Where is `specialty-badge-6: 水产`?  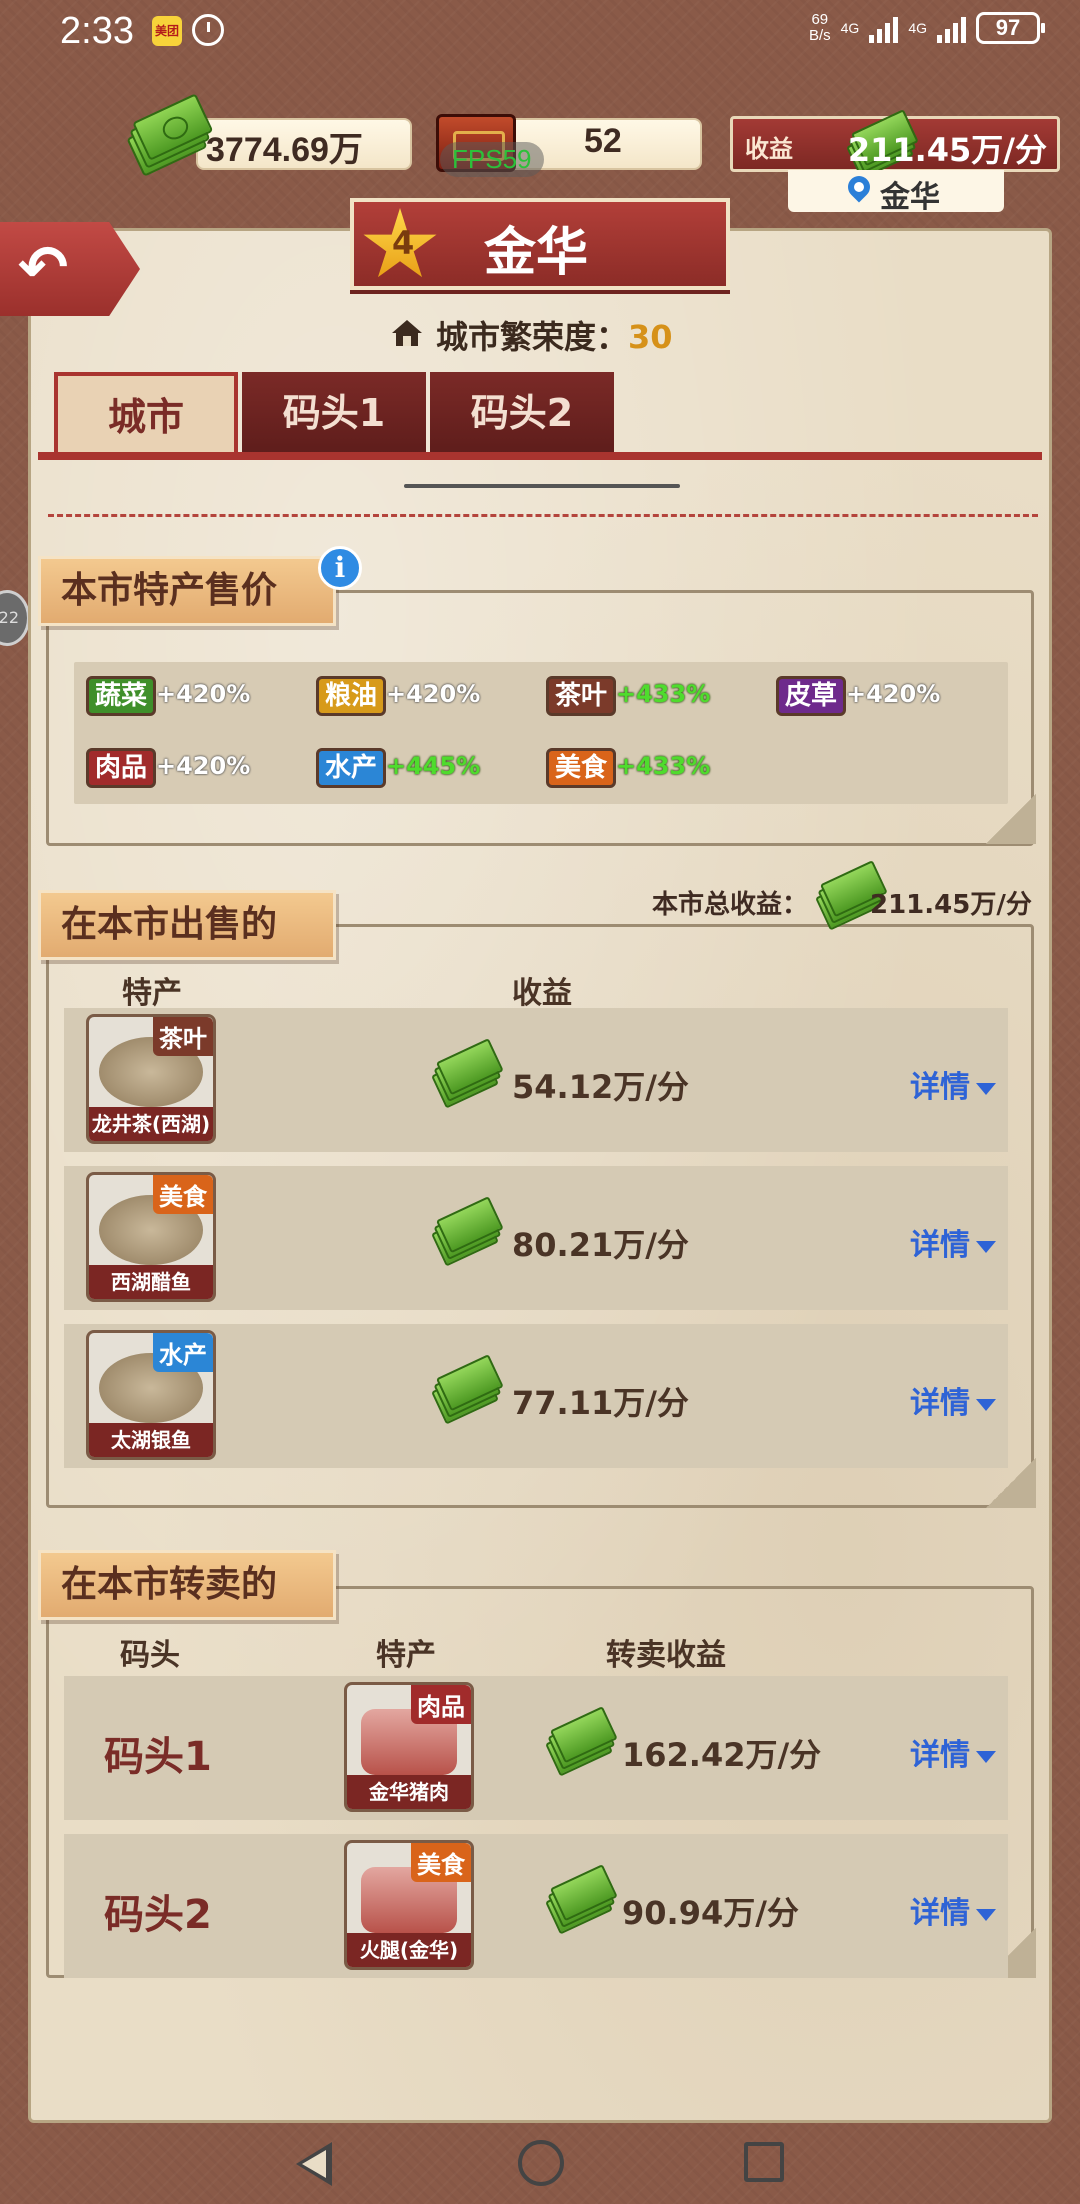 specialty-badge-6: 水产 is located at coordinates (351, 768).